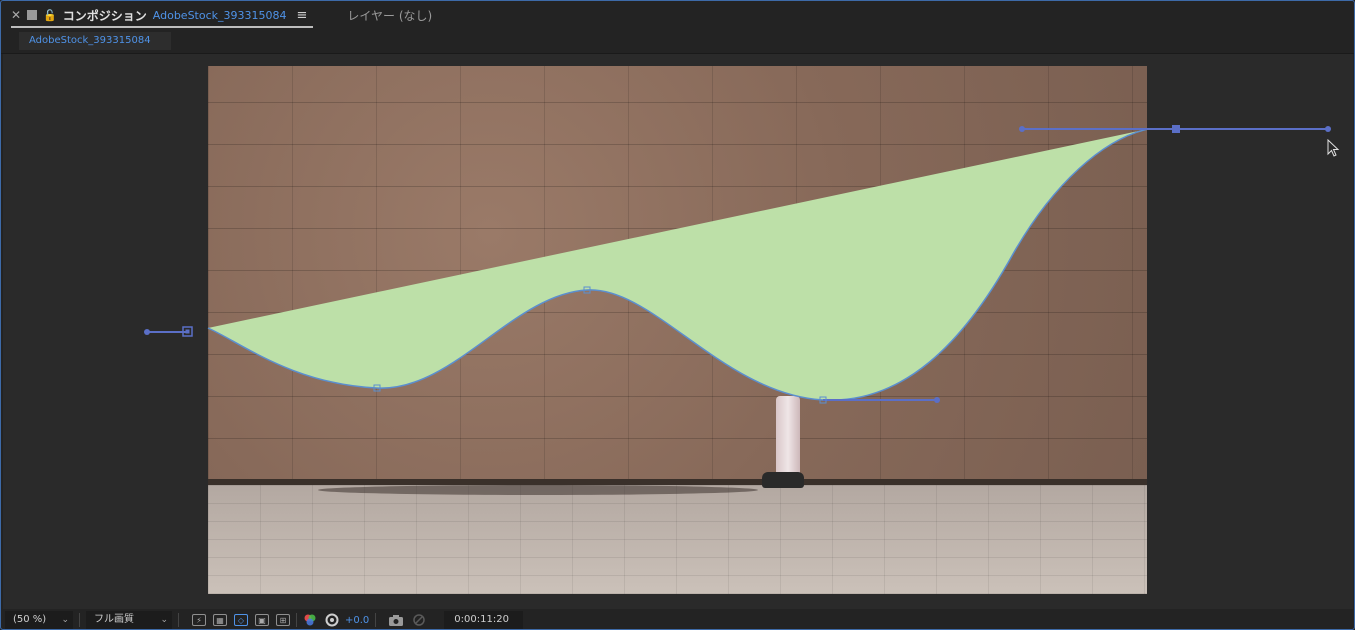 This screenshot has height=630, width=1355. What do you see at coordinates (147, 332) in the screenshot?
I see `handle-point-left` at bounding box center [147, 332].